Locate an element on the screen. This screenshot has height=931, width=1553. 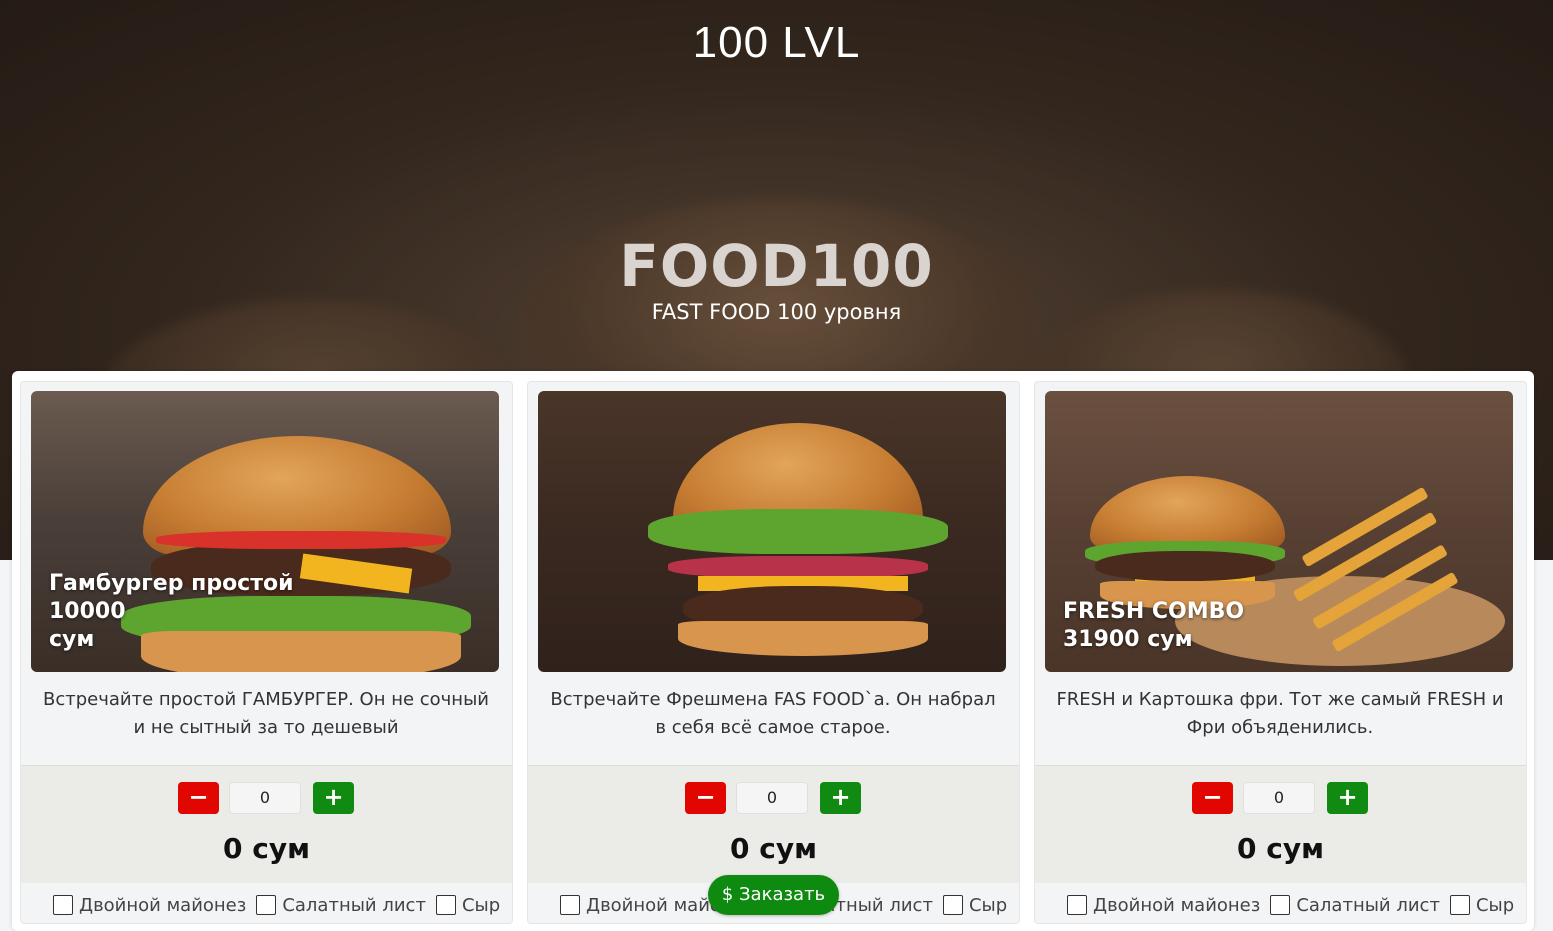
product-image is located at coordinates (772, 531).